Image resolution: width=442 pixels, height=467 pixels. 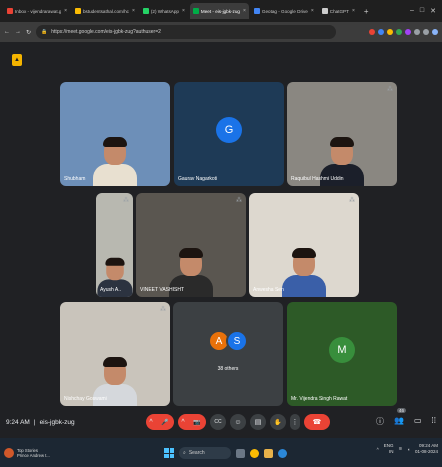 What do you see at coordinates (403, 32) in the screenshot?
I see `extensions-area` at bounding box center [403, 32].